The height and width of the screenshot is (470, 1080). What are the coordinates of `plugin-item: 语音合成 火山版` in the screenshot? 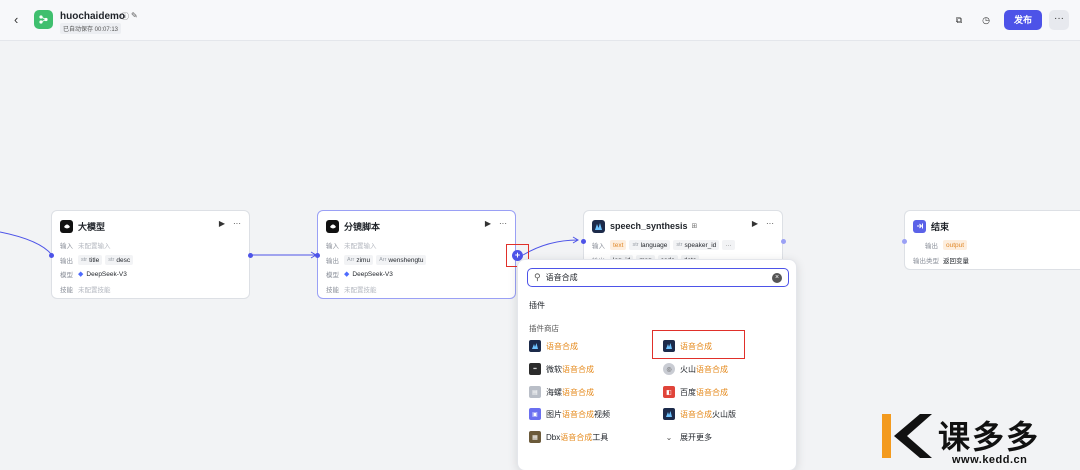 It's located at (699, 414).